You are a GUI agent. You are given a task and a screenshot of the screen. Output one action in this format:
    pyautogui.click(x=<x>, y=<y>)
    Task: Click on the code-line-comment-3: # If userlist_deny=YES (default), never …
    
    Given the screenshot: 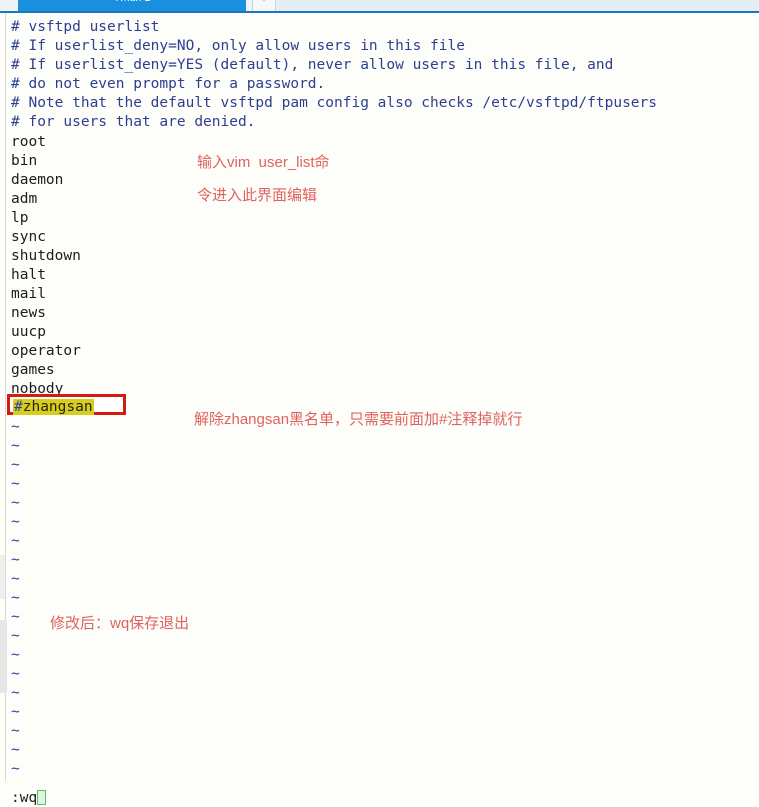 What is the action you would take?
    pyautogui.click(x=312, y=65)
    